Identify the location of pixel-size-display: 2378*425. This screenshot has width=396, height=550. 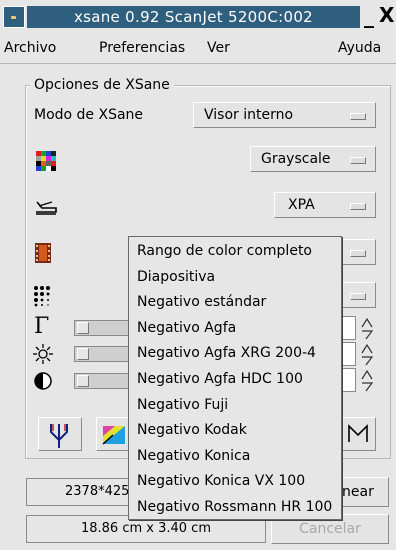
(79, 492).